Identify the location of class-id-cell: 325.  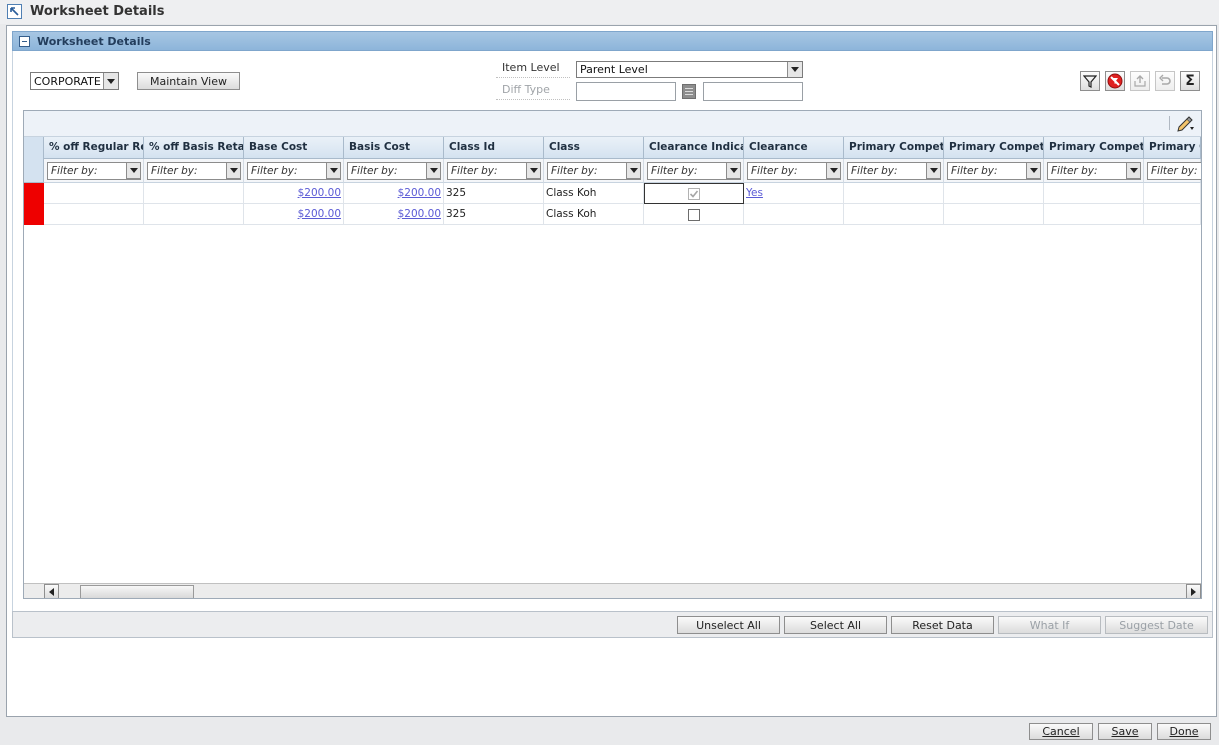
(494, 214).